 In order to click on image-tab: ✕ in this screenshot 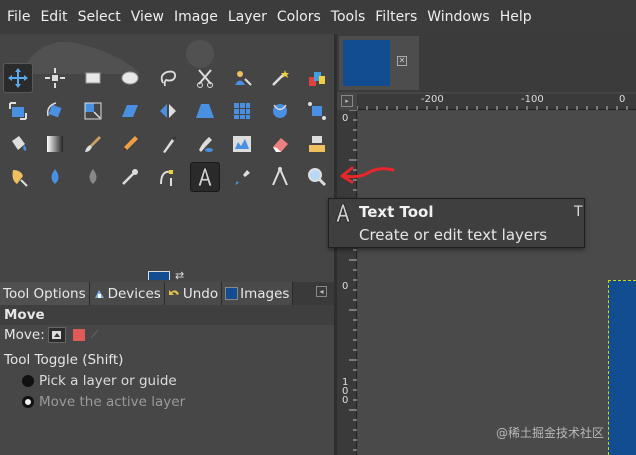, I will do `click(379, 63)`.